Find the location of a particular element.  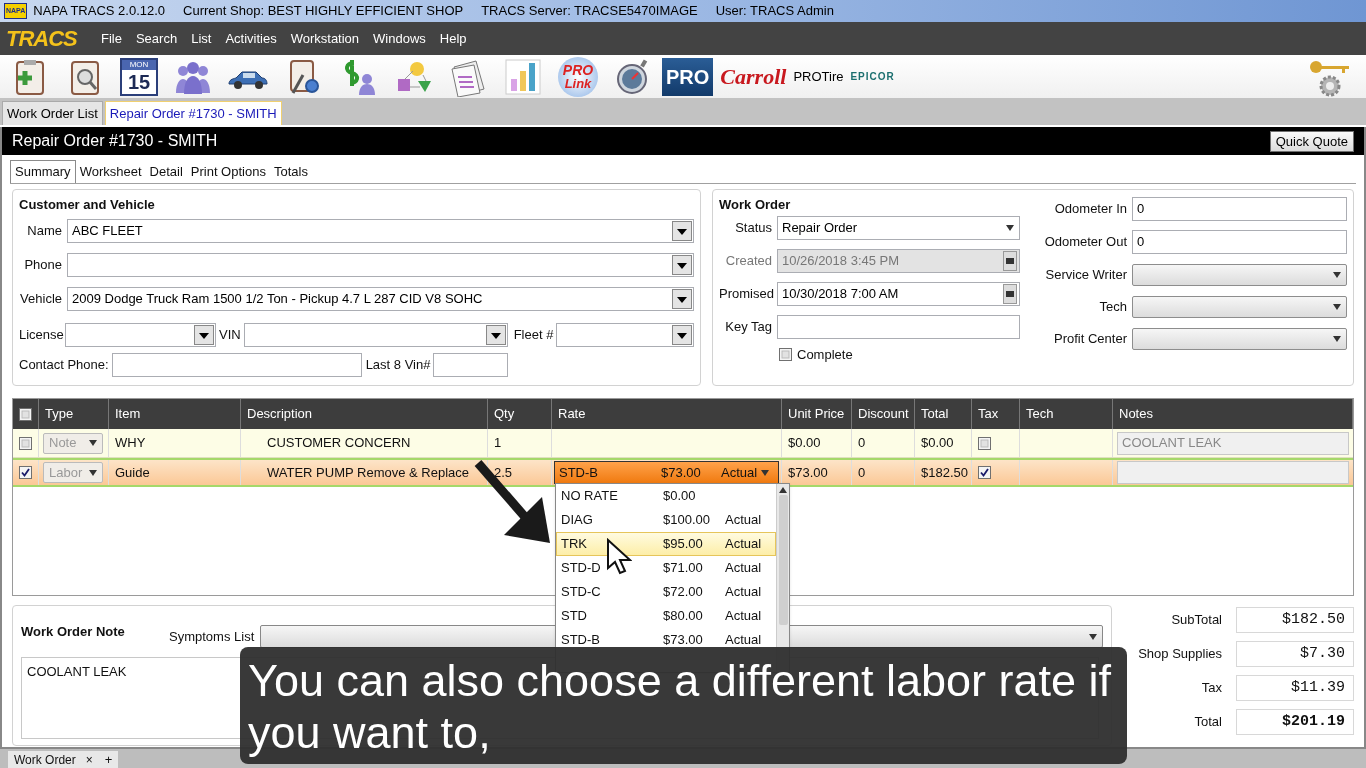

table-cell: WHY is located at coordinates (175, 443).